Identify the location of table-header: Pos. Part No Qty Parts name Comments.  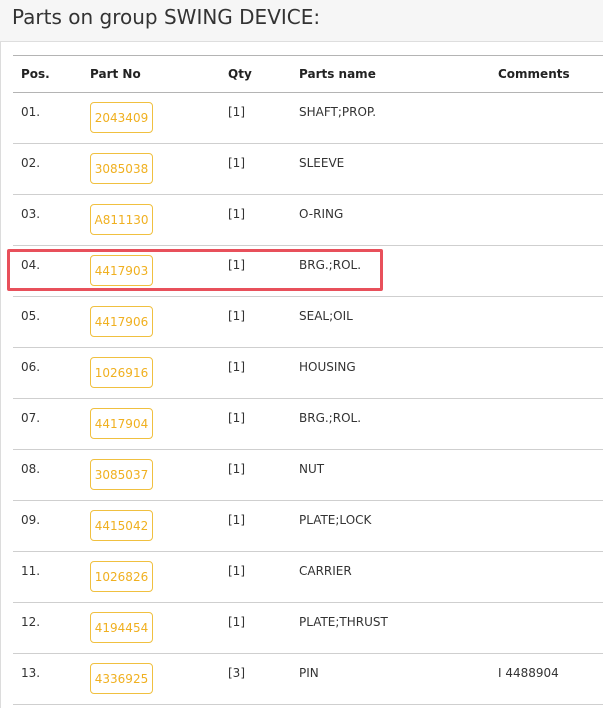
(308, 74).